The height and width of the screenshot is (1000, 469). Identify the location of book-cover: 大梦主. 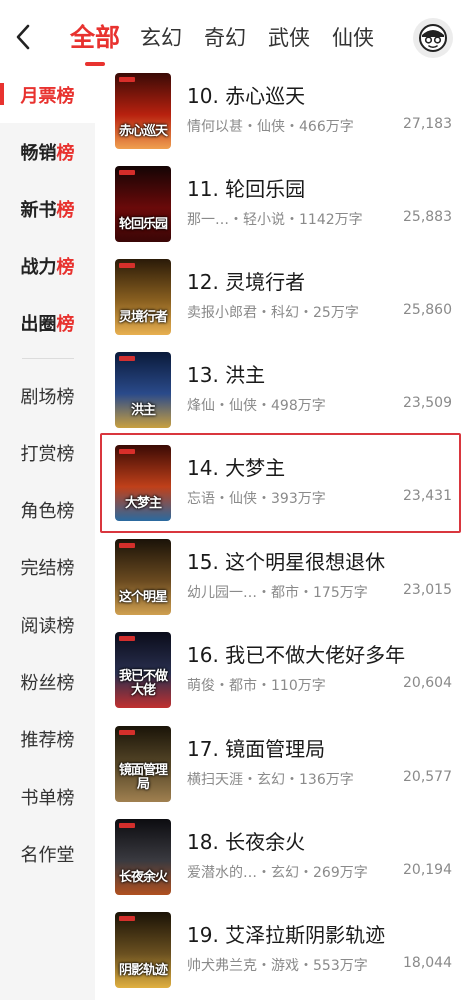
(143, 483).